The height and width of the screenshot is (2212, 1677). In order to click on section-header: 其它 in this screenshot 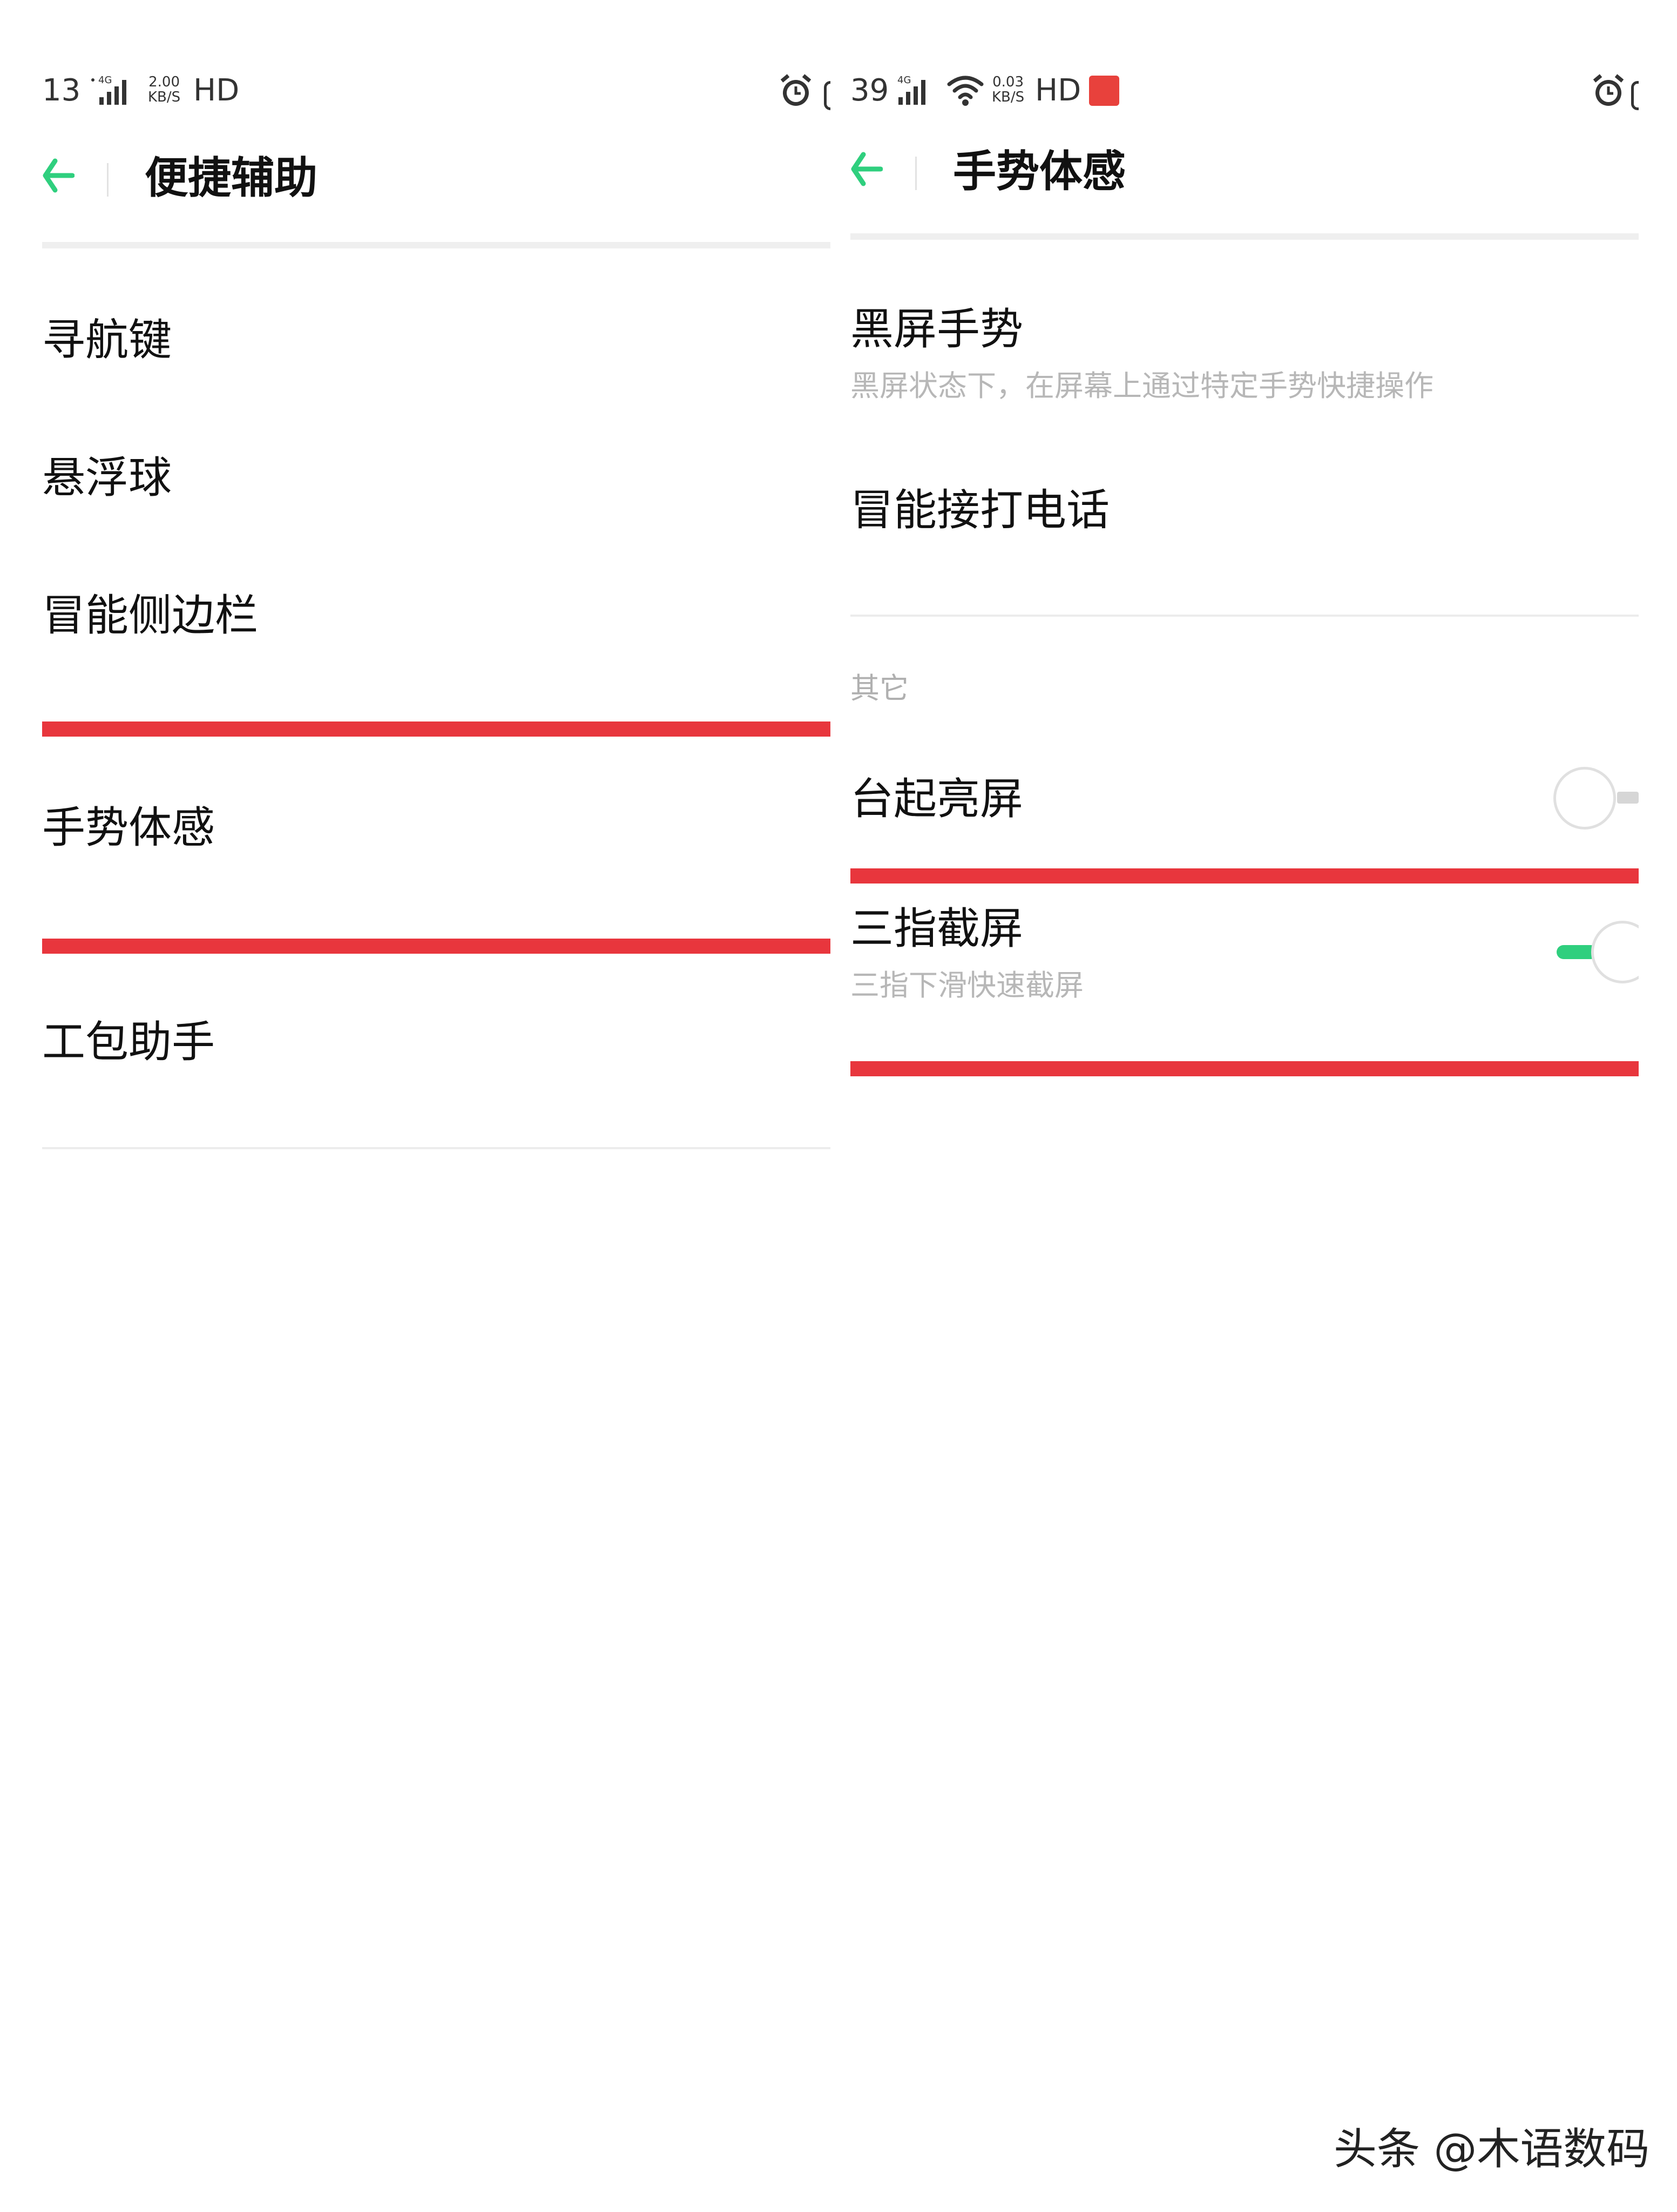, I will do `click(880, 688)`.